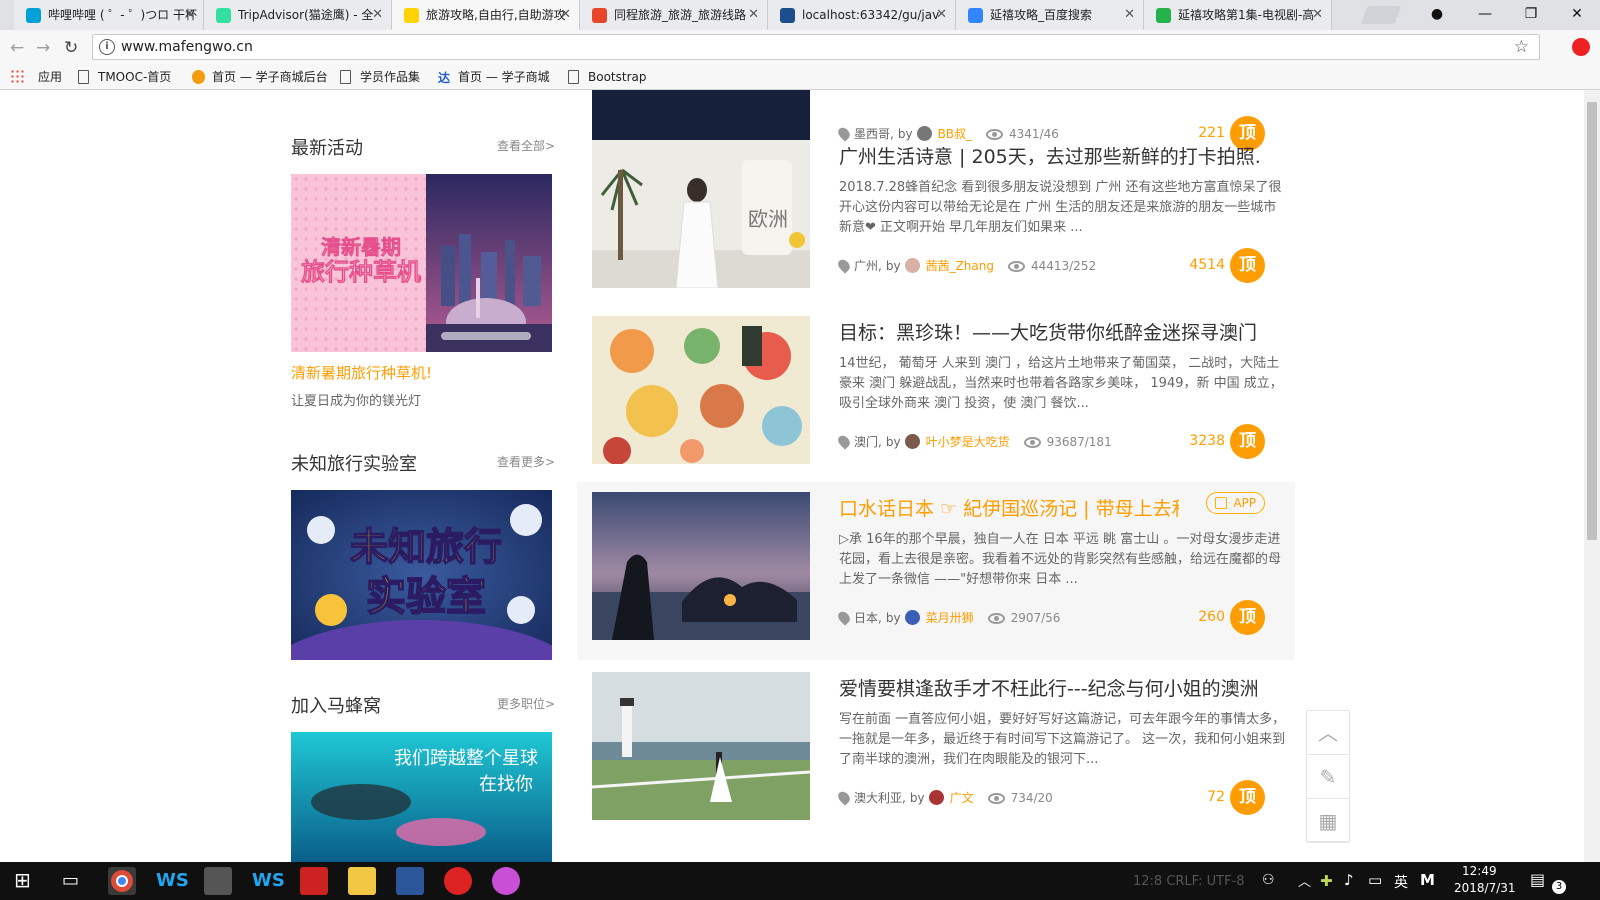 The height and width of the screenshot is (900, 1600). What do you see at coordinates (1581, 47) in the screenshot?
I see `extension-icon` at bounding box center [1581, 47].